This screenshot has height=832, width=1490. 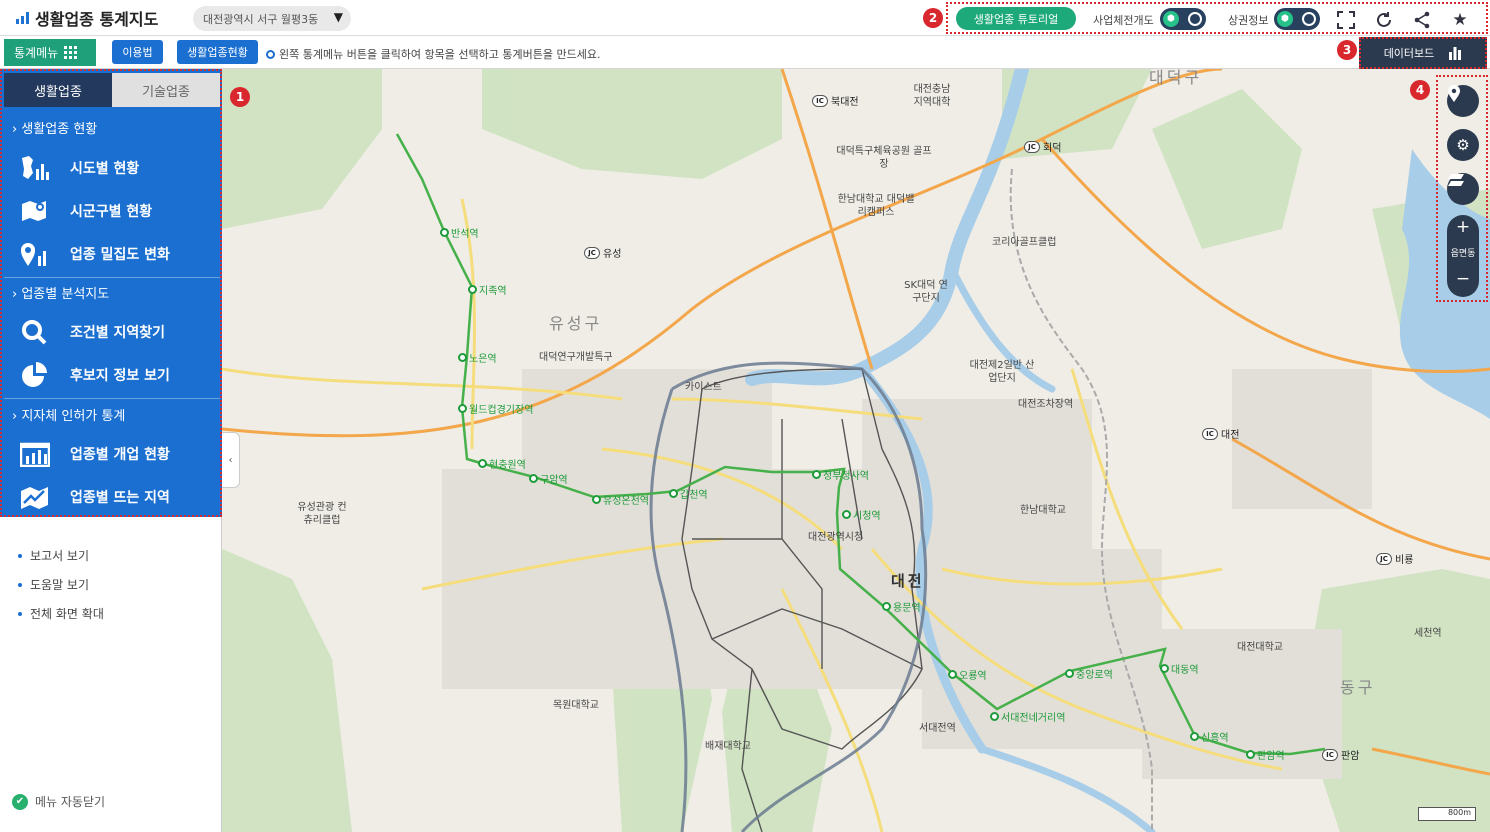 I want to click on dashboard-button: 데이터보드, so click(x=1423, y=53).